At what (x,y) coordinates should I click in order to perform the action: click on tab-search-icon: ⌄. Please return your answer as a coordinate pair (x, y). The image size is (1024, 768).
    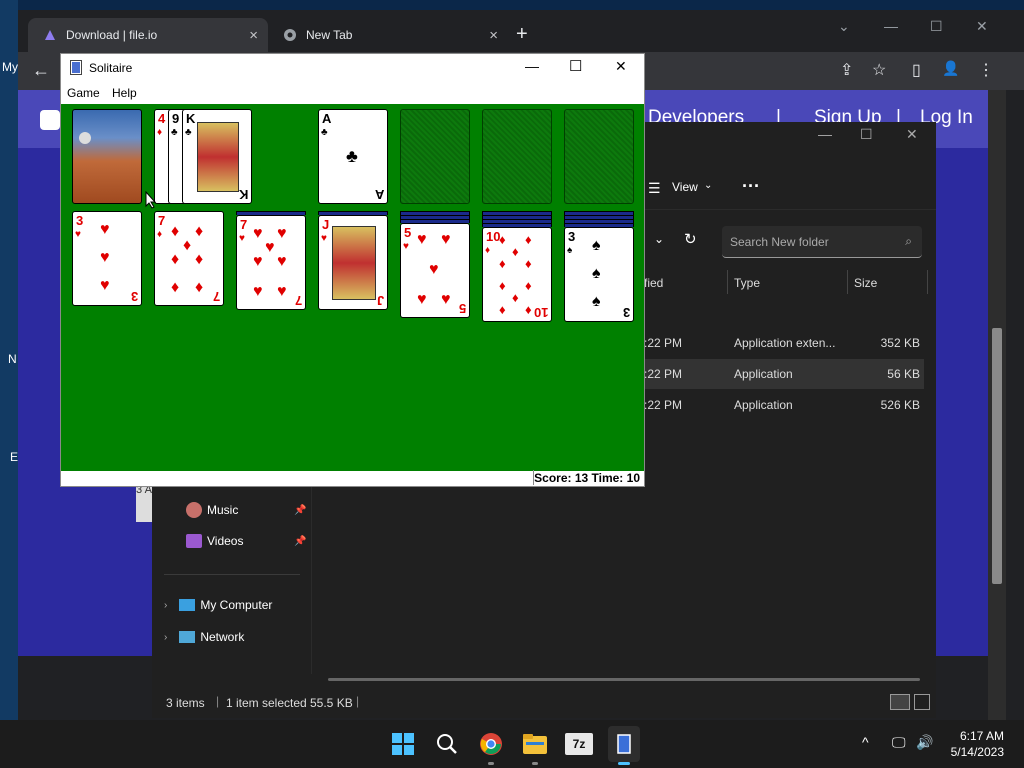
    Looking at the image, I should click on (844, 26).